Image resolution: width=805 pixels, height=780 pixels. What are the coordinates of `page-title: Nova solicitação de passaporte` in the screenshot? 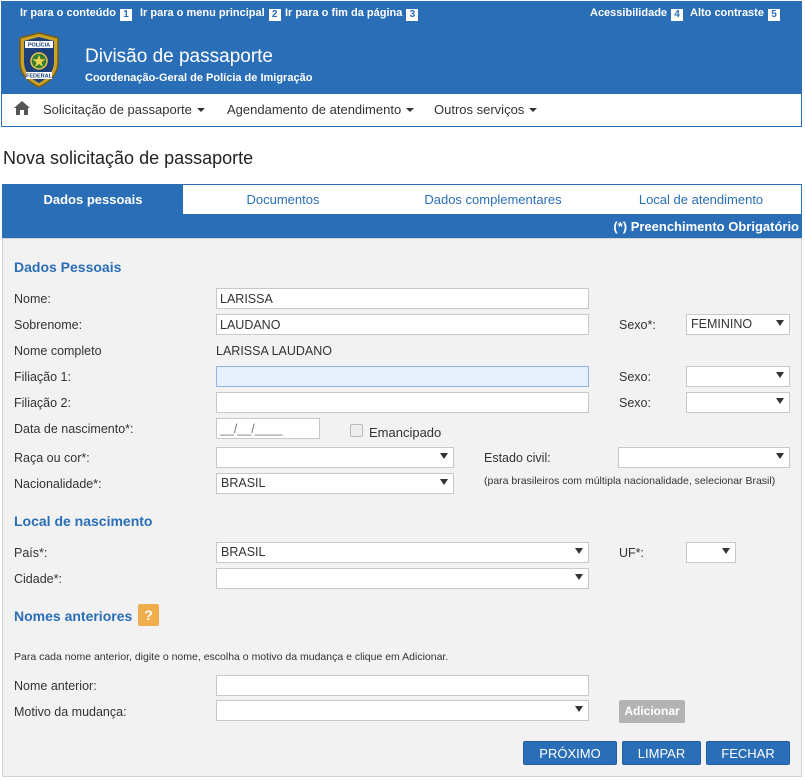 It's located at (128, 158).